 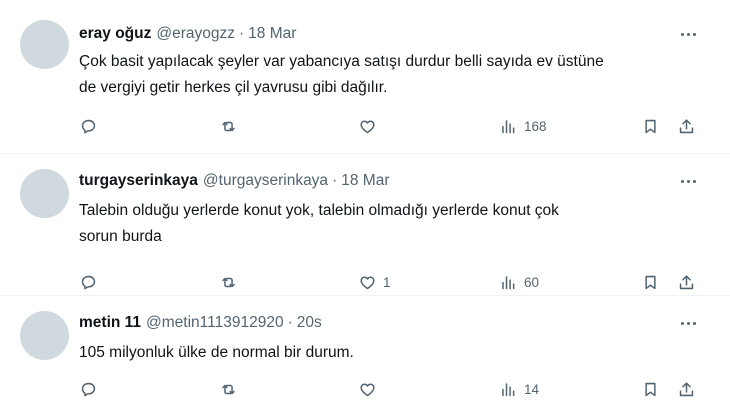 What do you see at coordinates (115, 34) in the screenshot?
I see `author-name: eray oğuz` at bounding box center [115, 34].